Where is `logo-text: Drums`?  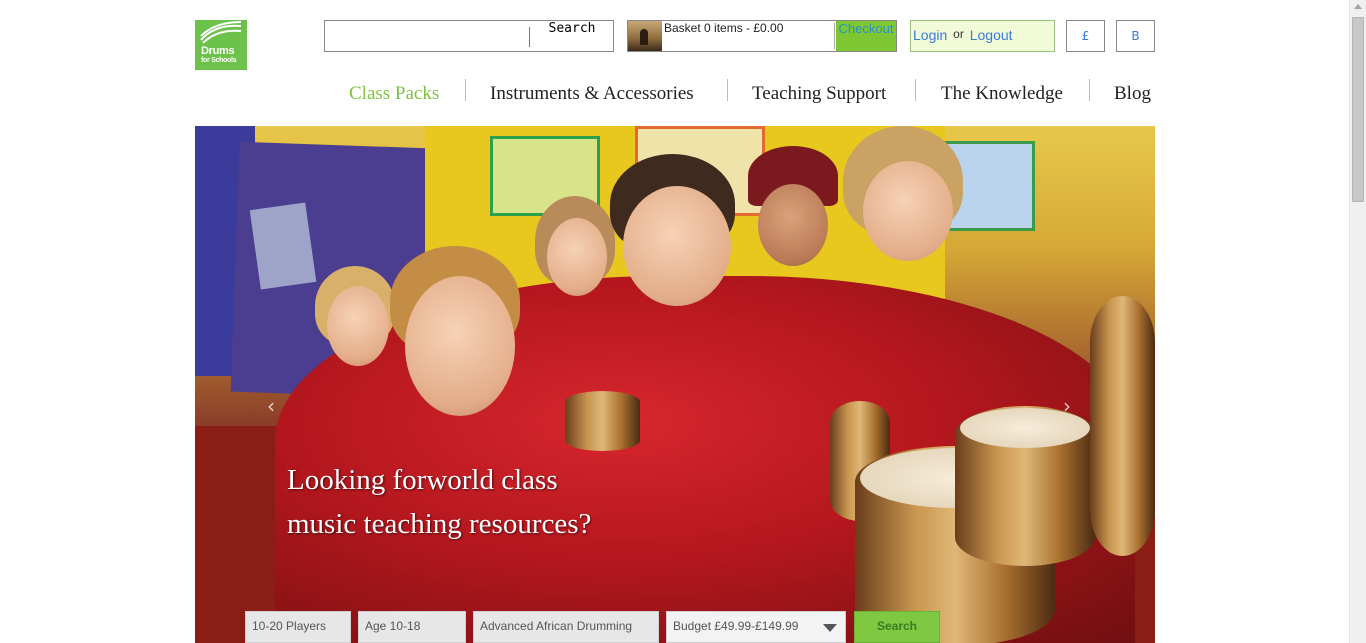 logo-text: Drums is located at coordinates (218, 51).